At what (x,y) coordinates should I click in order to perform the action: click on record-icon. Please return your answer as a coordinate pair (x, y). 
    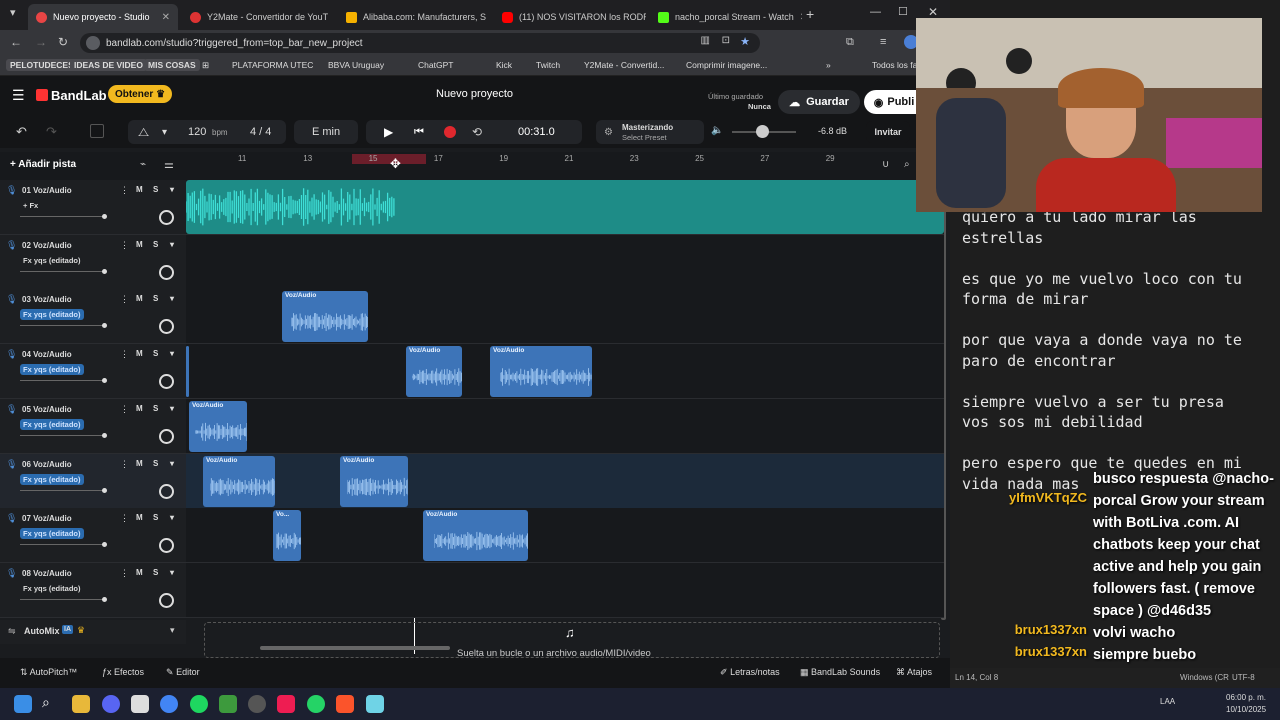
    Looking at the image, I should click on (450, 132).